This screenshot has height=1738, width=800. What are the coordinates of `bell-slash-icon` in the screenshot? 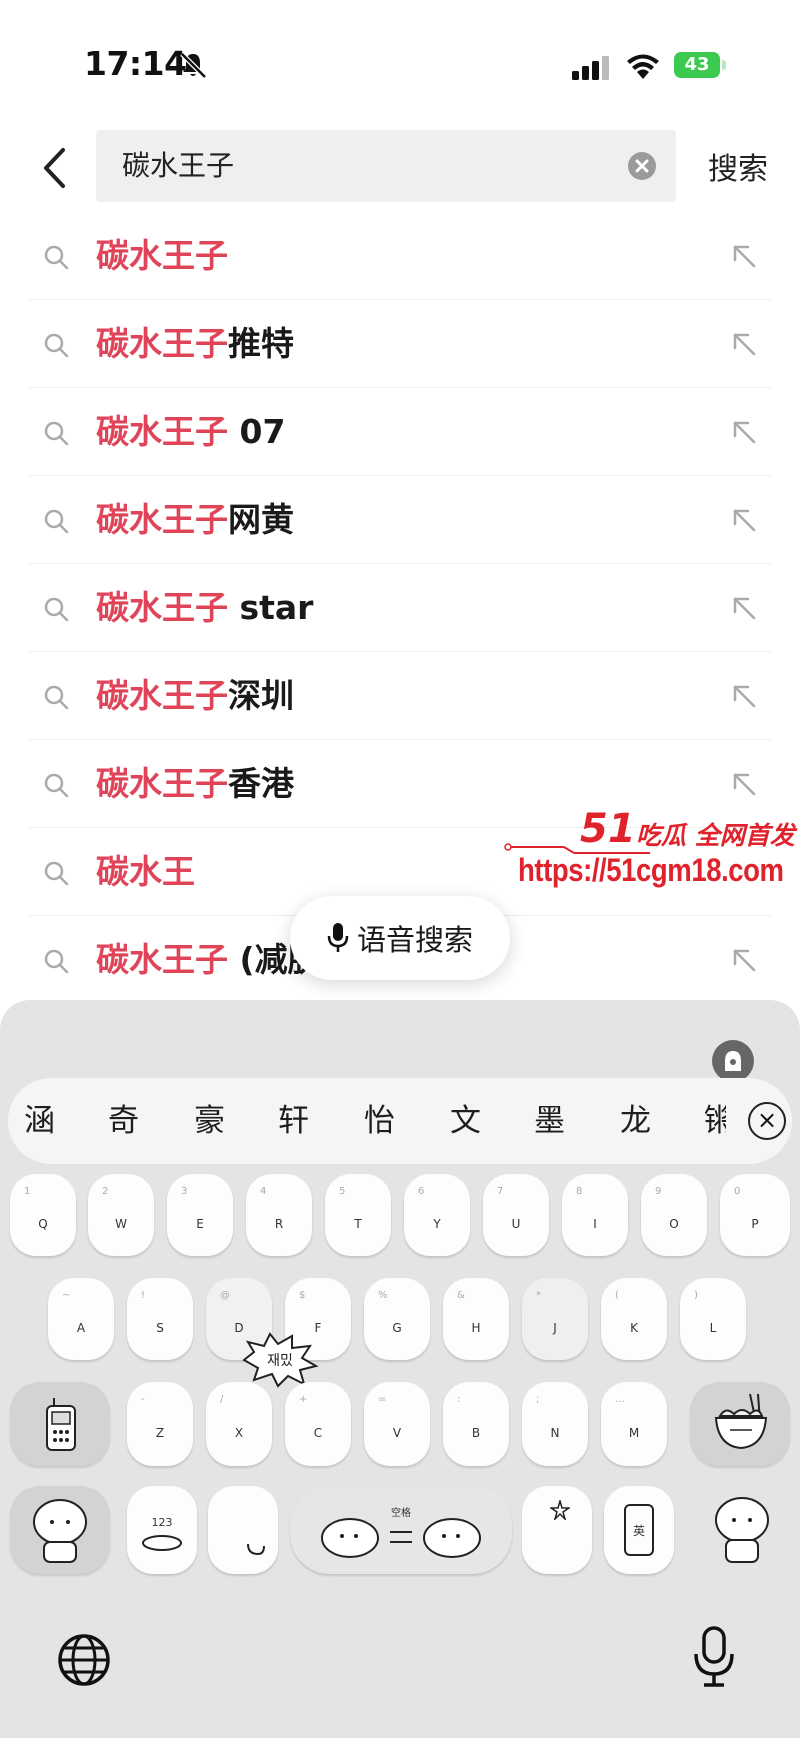 It's located at (193, 65).